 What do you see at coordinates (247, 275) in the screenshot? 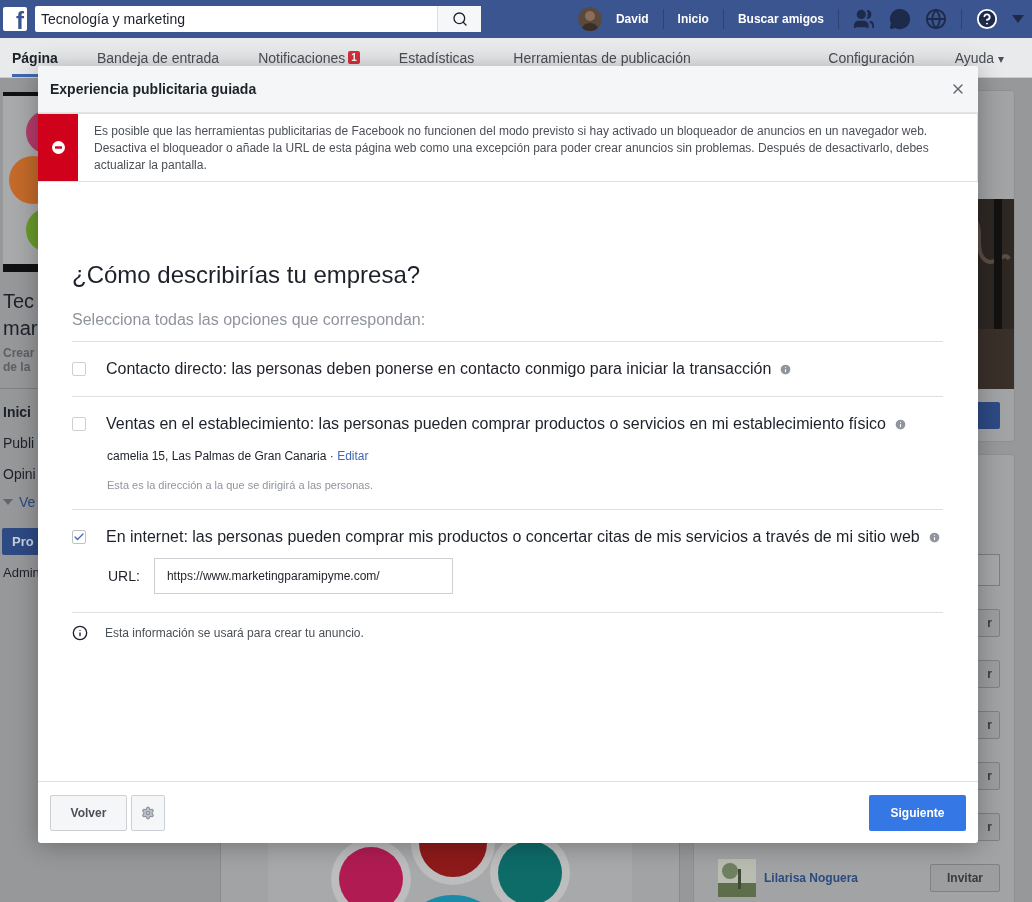
I see `question-heading: ¿Cómo describirías tu empresa?` at bounding box center [247, 275].